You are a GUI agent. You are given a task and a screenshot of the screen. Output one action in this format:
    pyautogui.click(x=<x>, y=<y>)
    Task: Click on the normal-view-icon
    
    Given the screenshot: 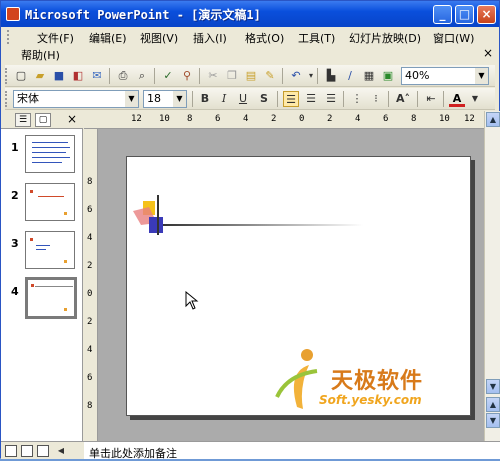 What is the action you would take?
    pyautogui.click(x=11, y=451)
    